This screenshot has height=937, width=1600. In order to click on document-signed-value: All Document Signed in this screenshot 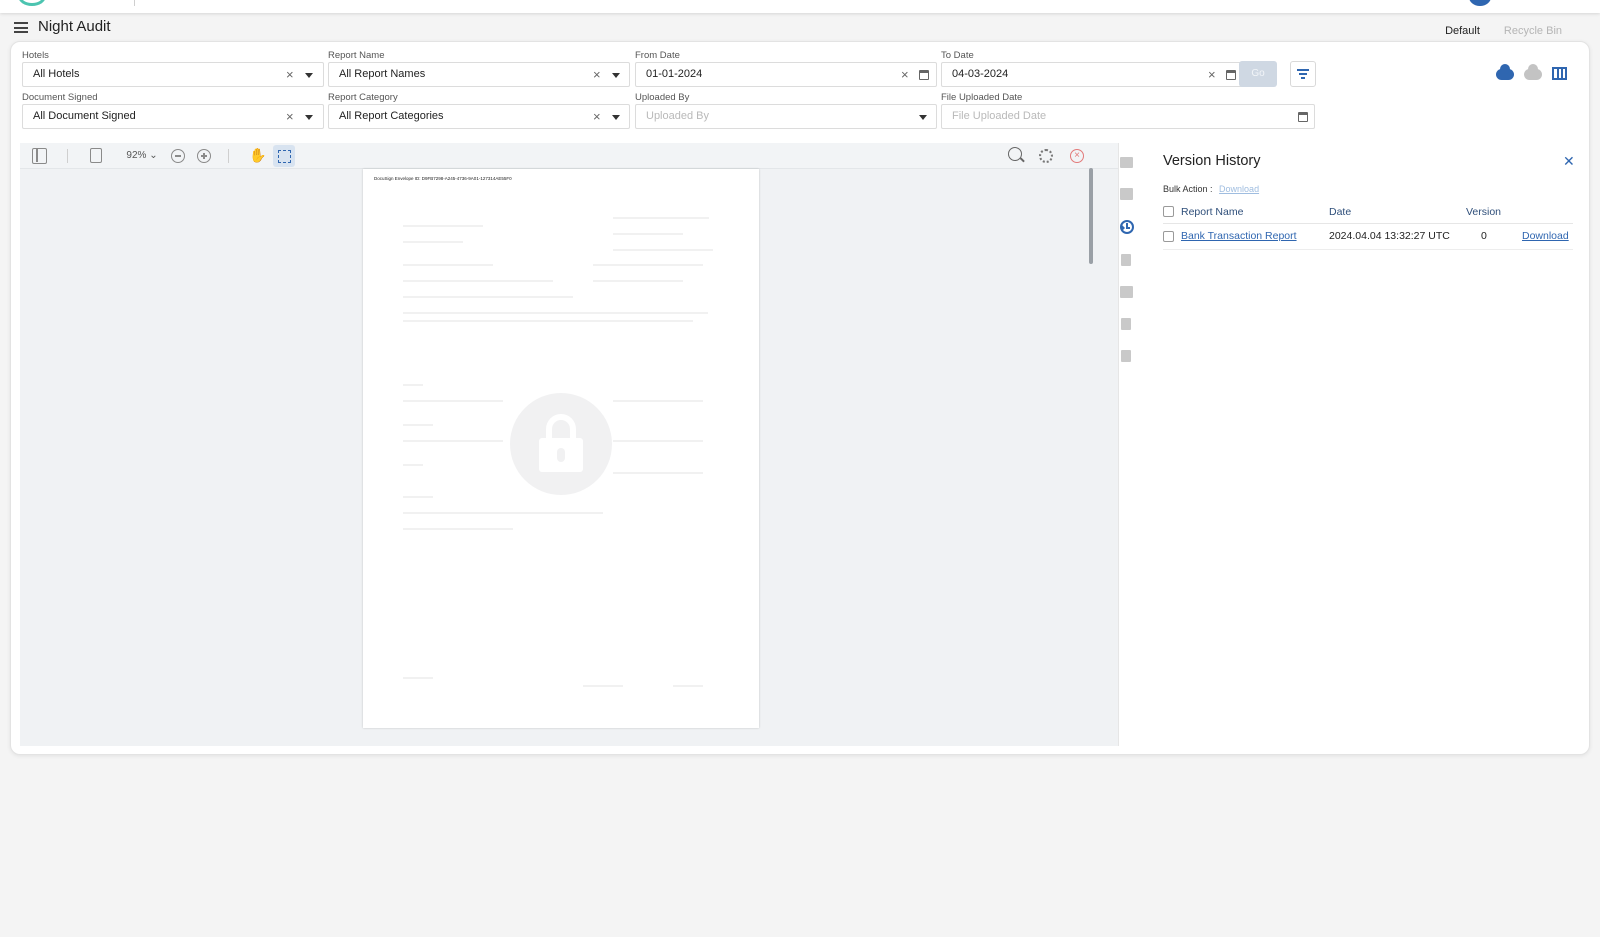, I will do `click(84, 116)`.